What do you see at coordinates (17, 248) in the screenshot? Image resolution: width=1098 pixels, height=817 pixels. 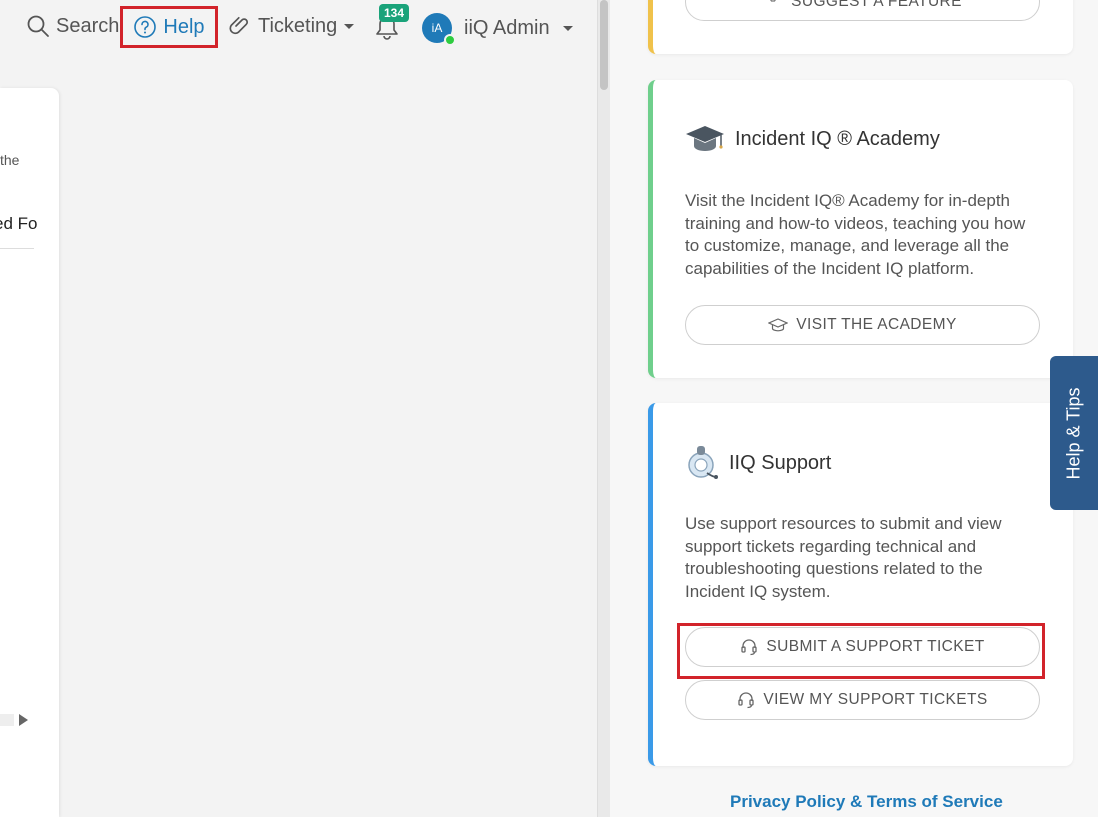 I see `divider` at bounding box center [17, 248].